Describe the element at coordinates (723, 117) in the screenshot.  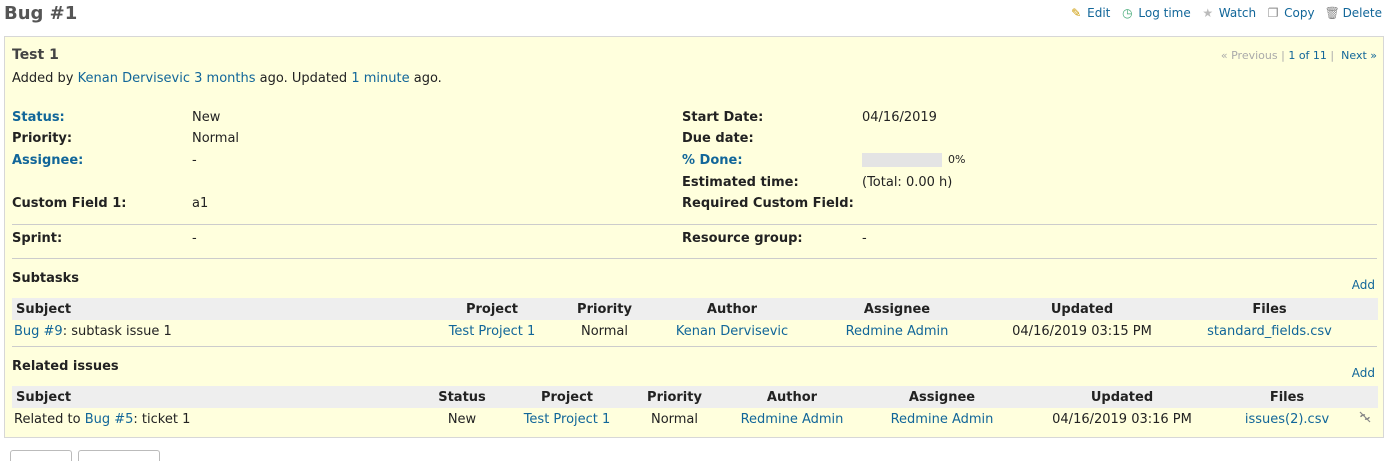
I see `start-date-label: Start Date:` at that location.